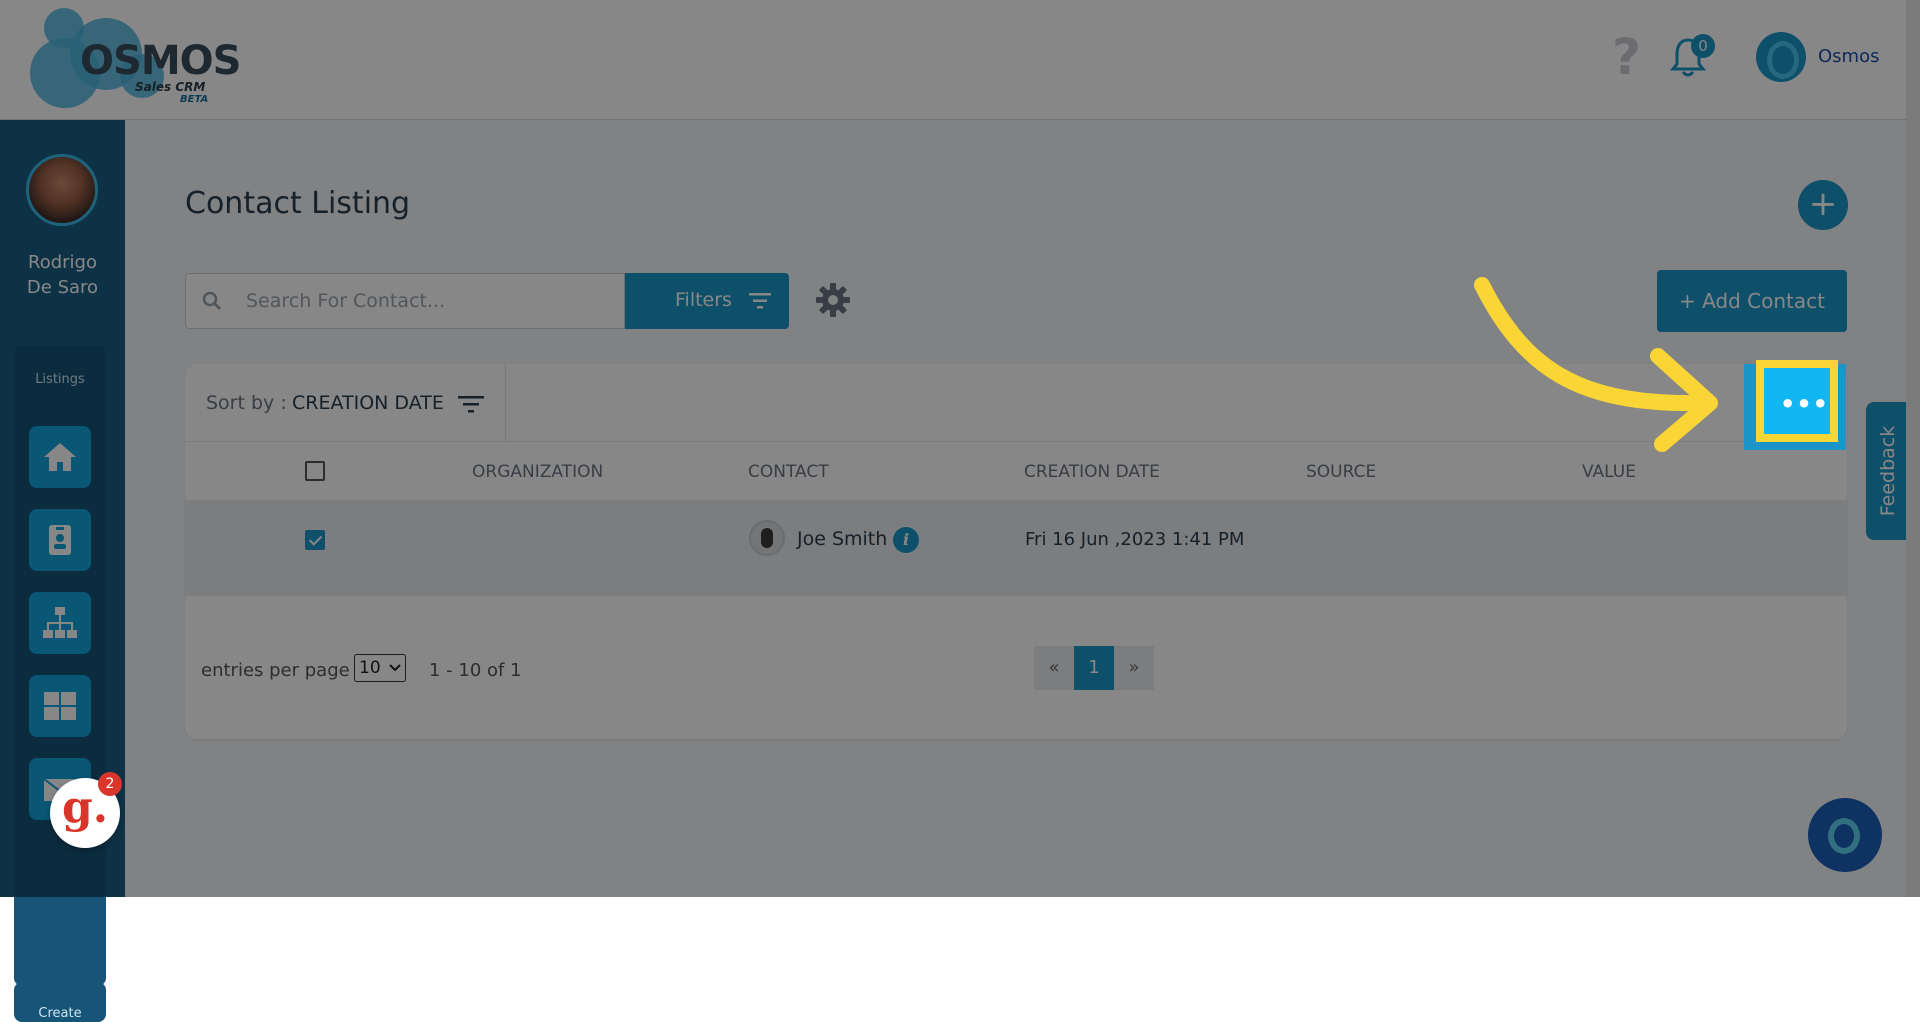 The image size is (1920, 1022). I want to click on create-label: Create, so click(60, 1013).